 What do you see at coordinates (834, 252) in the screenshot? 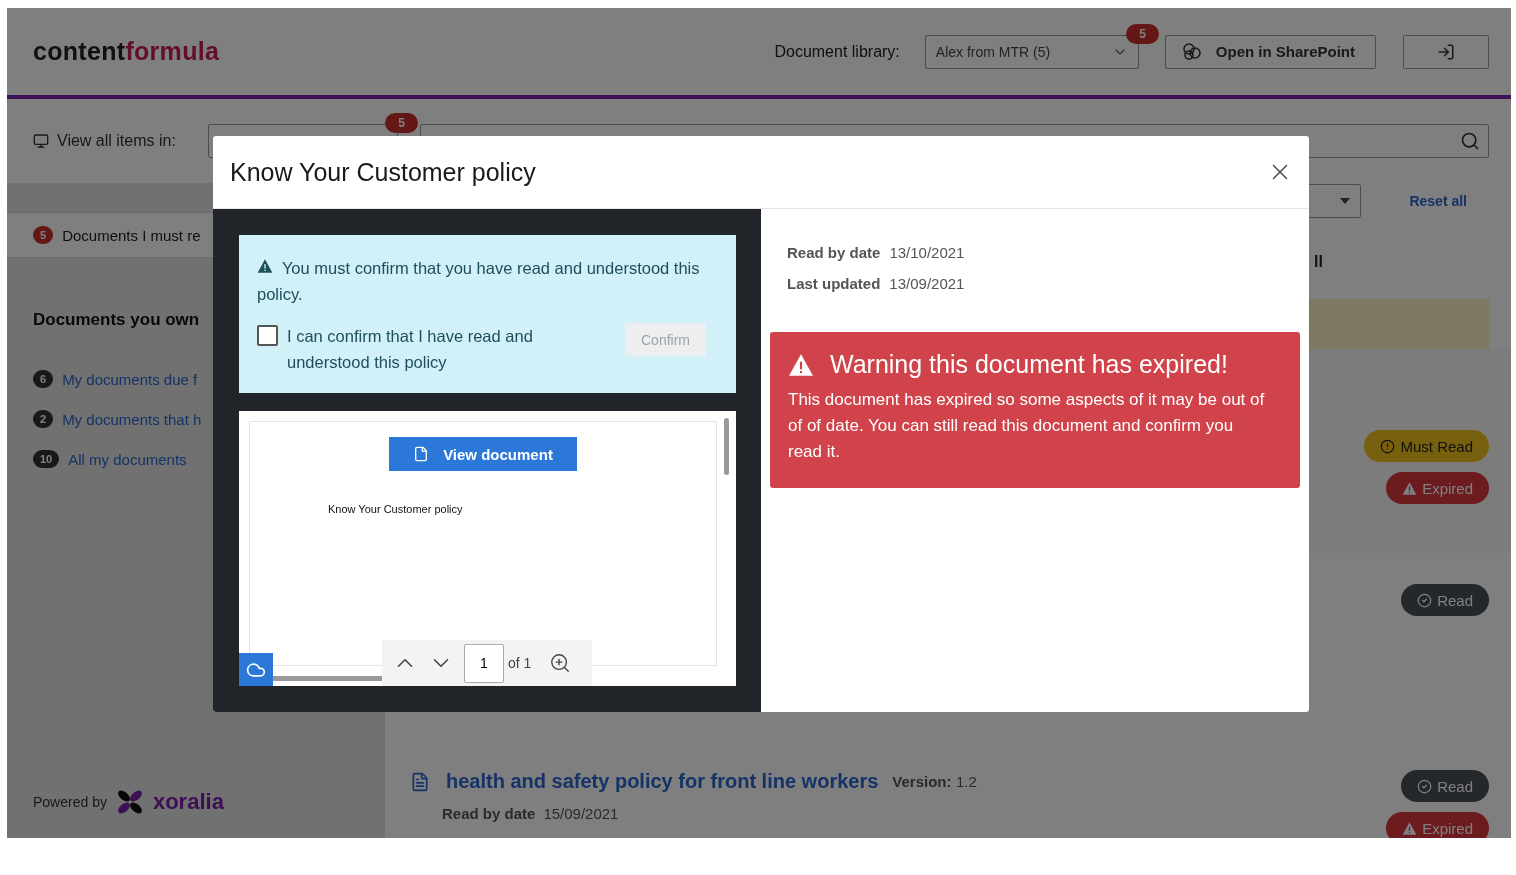
I see `detail-label: Read by date` at bounding box center [834, 252].